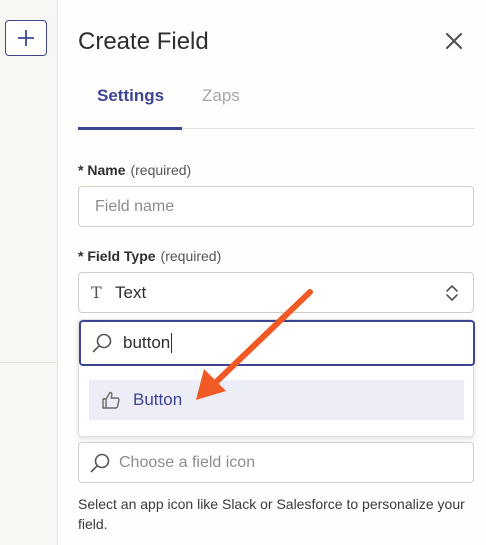 Image resolution: width=486 pixels, height=545 pixels. I want to click on search-value: button, so click(148, 343).